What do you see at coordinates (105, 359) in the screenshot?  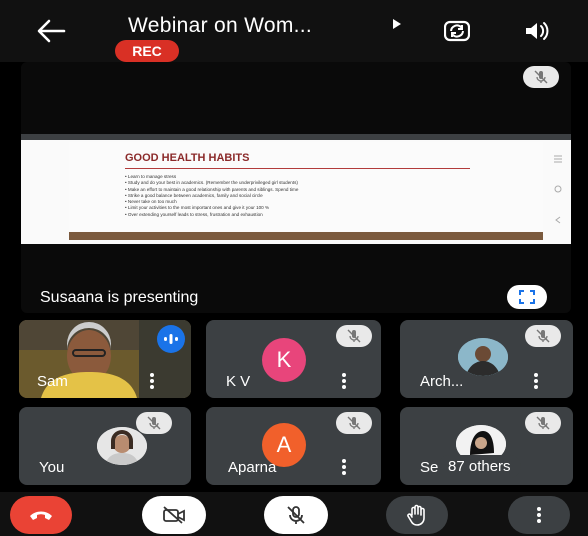 I see `participant-tile-sam: Sam` at bounding box center [105, 359].